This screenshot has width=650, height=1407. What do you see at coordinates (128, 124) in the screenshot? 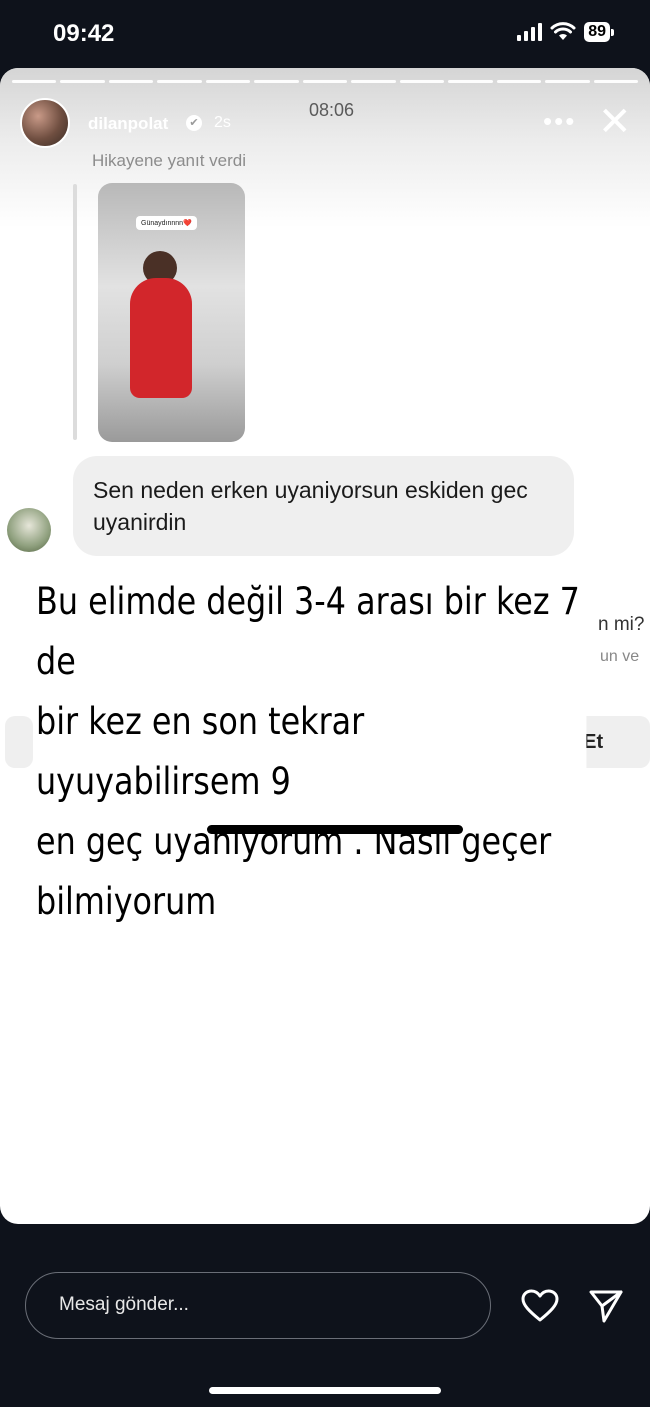
I see `username: dilanpolat` at bounding box center [128, 124].